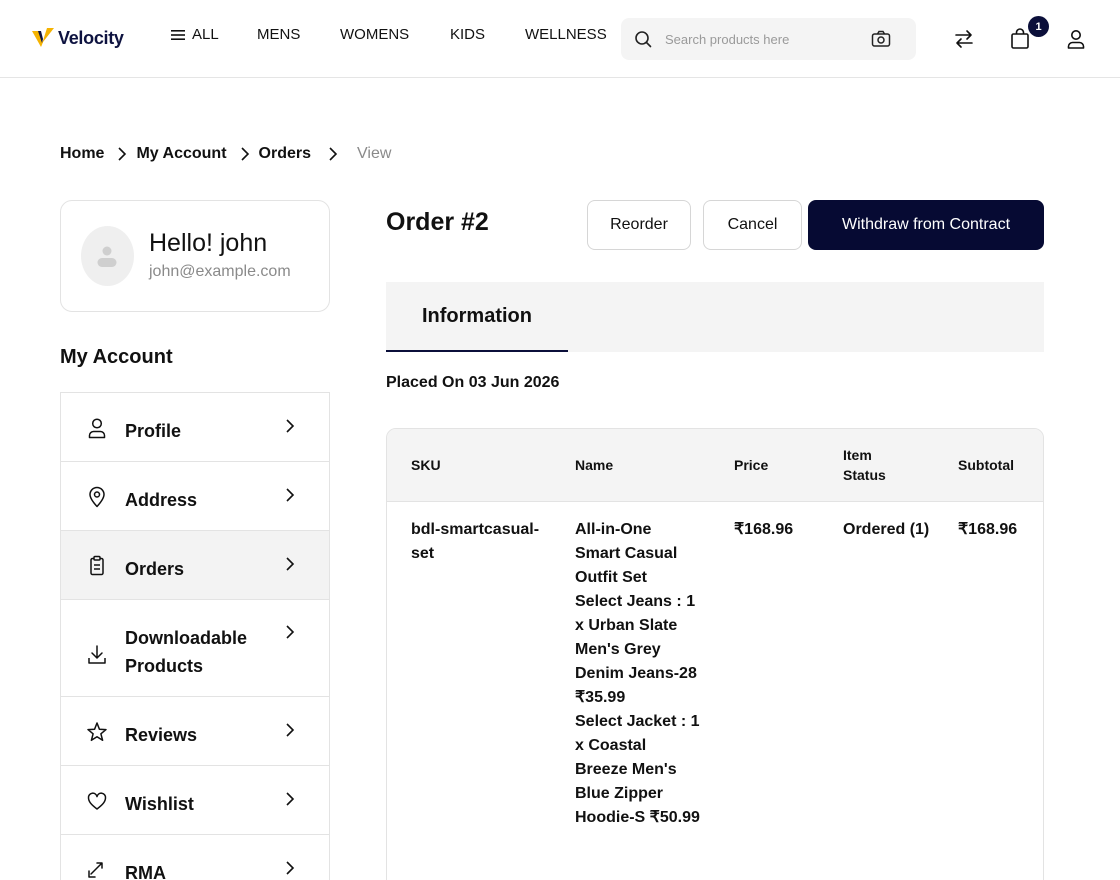 Image resolution: width=1120 pixels, height=880 pixels. What do you see at coordinates (715, 465) in the screenshot?
I see `table-header: SKU Name Price Item Status Subtotal` at bounding box center [715, 465].